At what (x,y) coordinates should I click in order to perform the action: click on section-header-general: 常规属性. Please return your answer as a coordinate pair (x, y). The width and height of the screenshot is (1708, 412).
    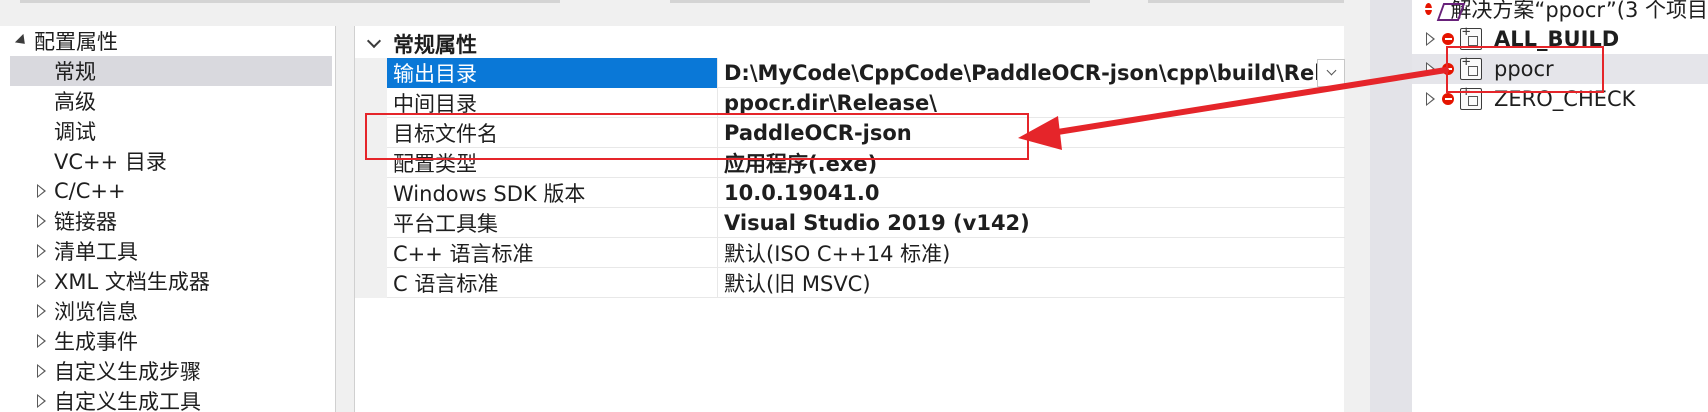
    Looking at the image, I should click on (850, 44).